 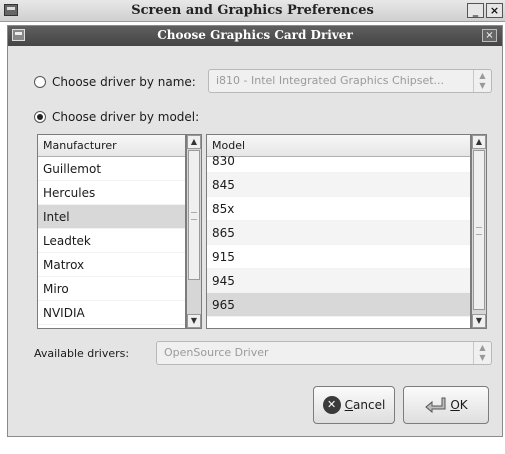 I want to click on ok-arrow-icon, so click(x=435, y=405).